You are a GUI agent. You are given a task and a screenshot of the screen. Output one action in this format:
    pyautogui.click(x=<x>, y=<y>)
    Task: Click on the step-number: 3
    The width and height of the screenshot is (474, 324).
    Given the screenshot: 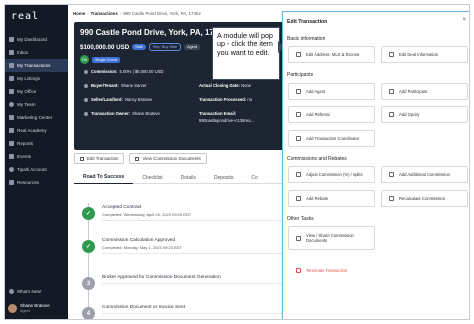 What is the action you would take?
    pyautogui.click(x=88, y=283)
    